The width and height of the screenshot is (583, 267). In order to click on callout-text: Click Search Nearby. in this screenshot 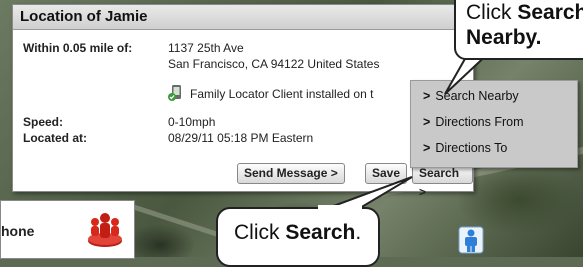, I will do `click(524, 25)`.